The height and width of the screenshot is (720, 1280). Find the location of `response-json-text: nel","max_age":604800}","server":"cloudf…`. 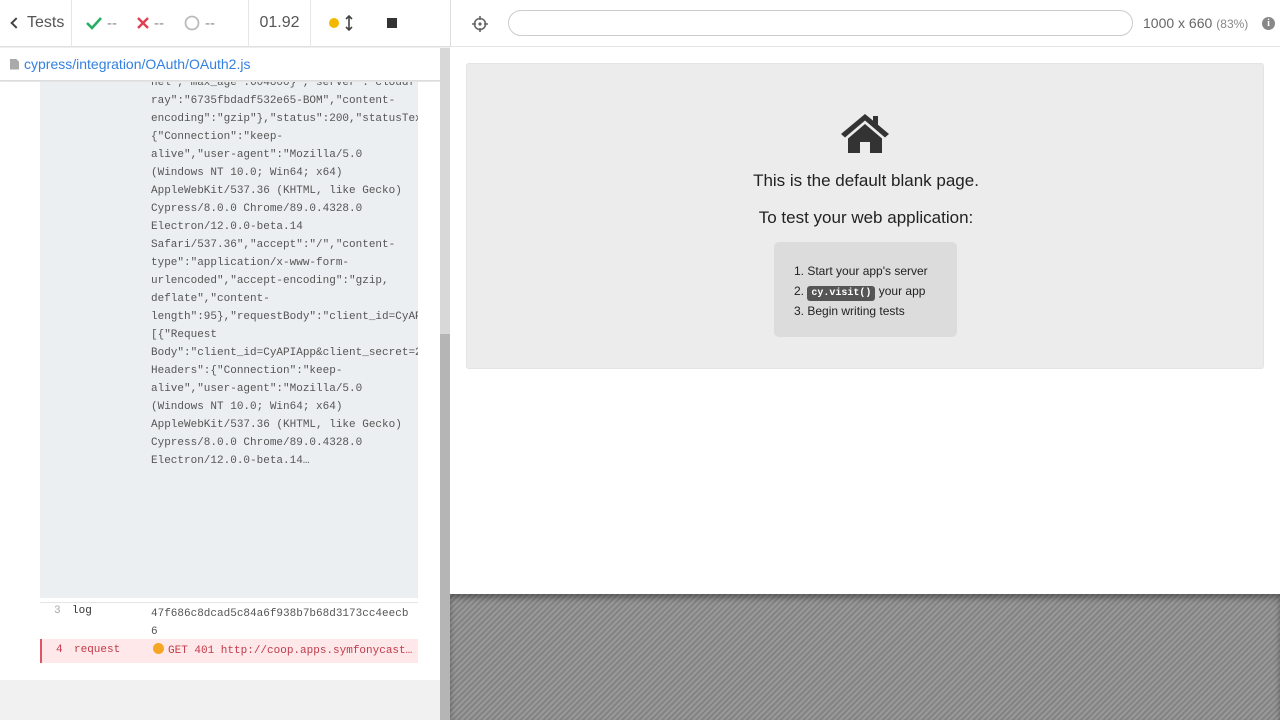

response-json-text: nel","max_age":604800}","server":"cloudf… is located at coordinates (284, 274).